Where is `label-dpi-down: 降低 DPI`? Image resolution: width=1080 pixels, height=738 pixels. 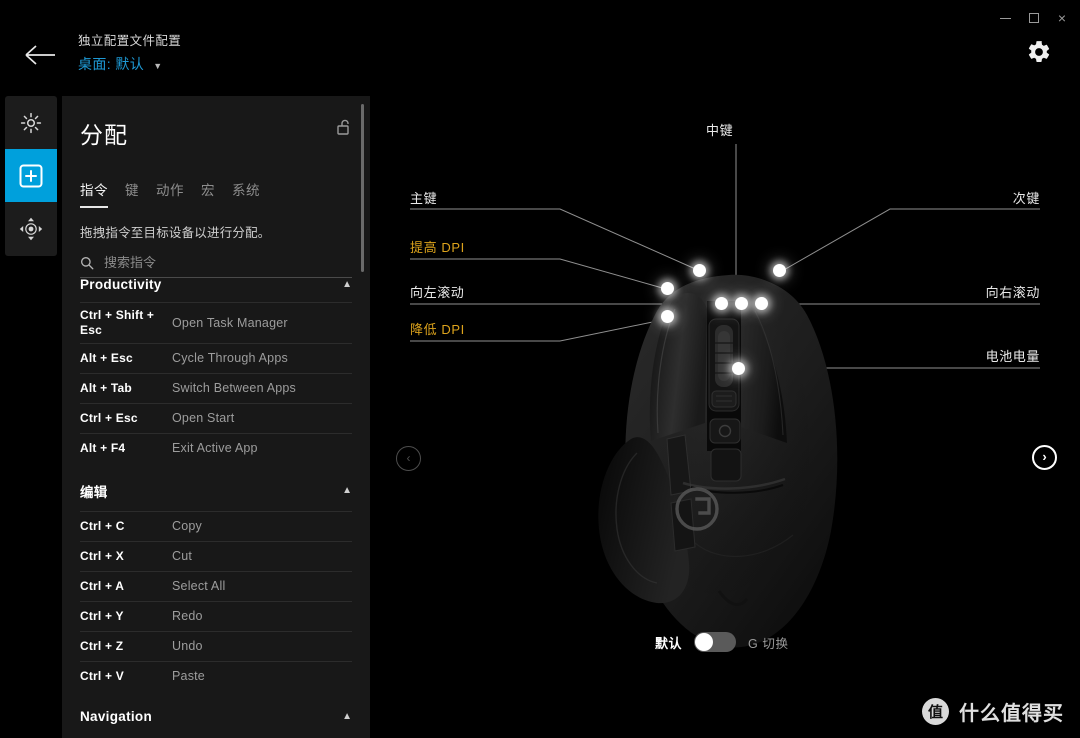 label-dpi-down: 降低 DPI is located at coordinates (437, 328).